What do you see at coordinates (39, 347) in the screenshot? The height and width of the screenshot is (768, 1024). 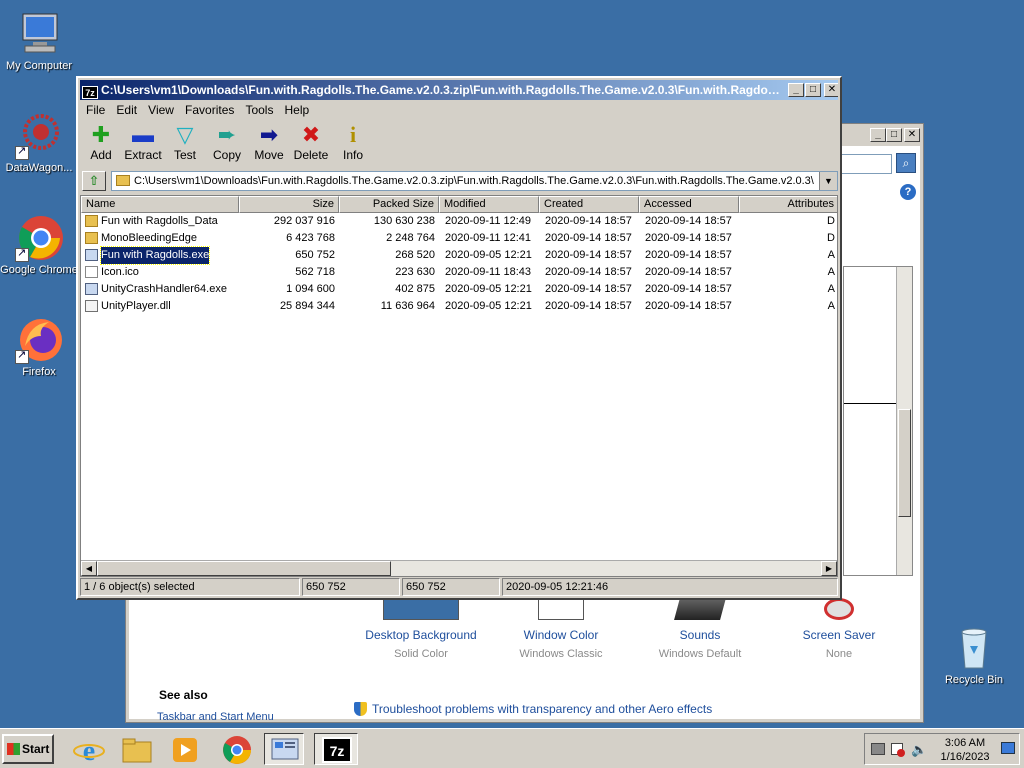 I see `desktop-icon-firefox: Firefox` at bounding box center [39, 347].